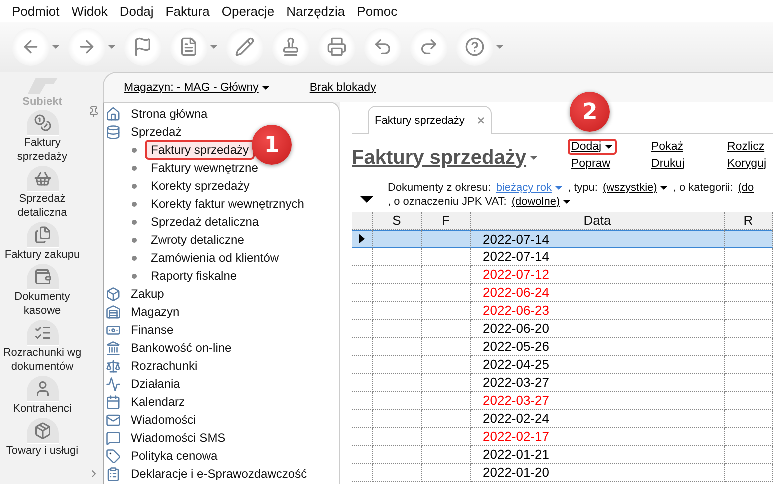 The height and width of the screenshot is (484, 773). Describe the element at coordinates (591, 164) in the screenshot. I see `action-link: Popraw` at that location.